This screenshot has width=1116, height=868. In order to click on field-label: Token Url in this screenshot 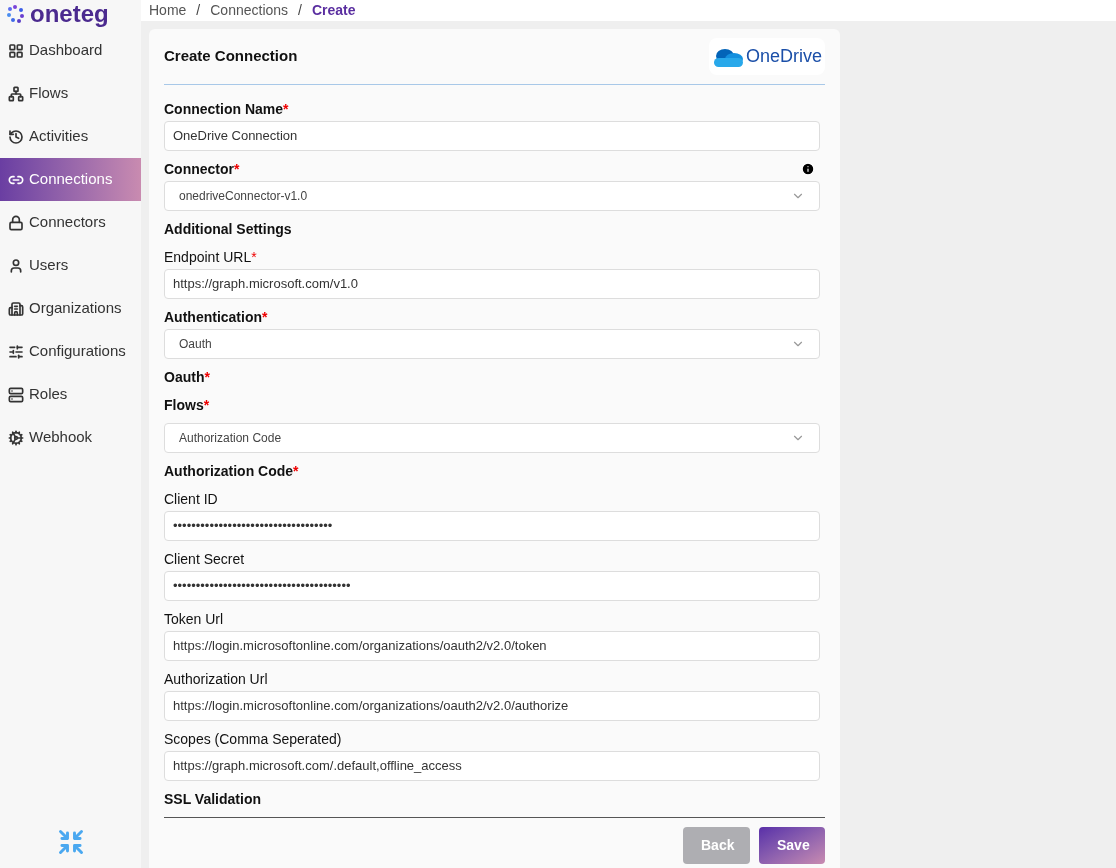, I will do `click(194, 619)`.